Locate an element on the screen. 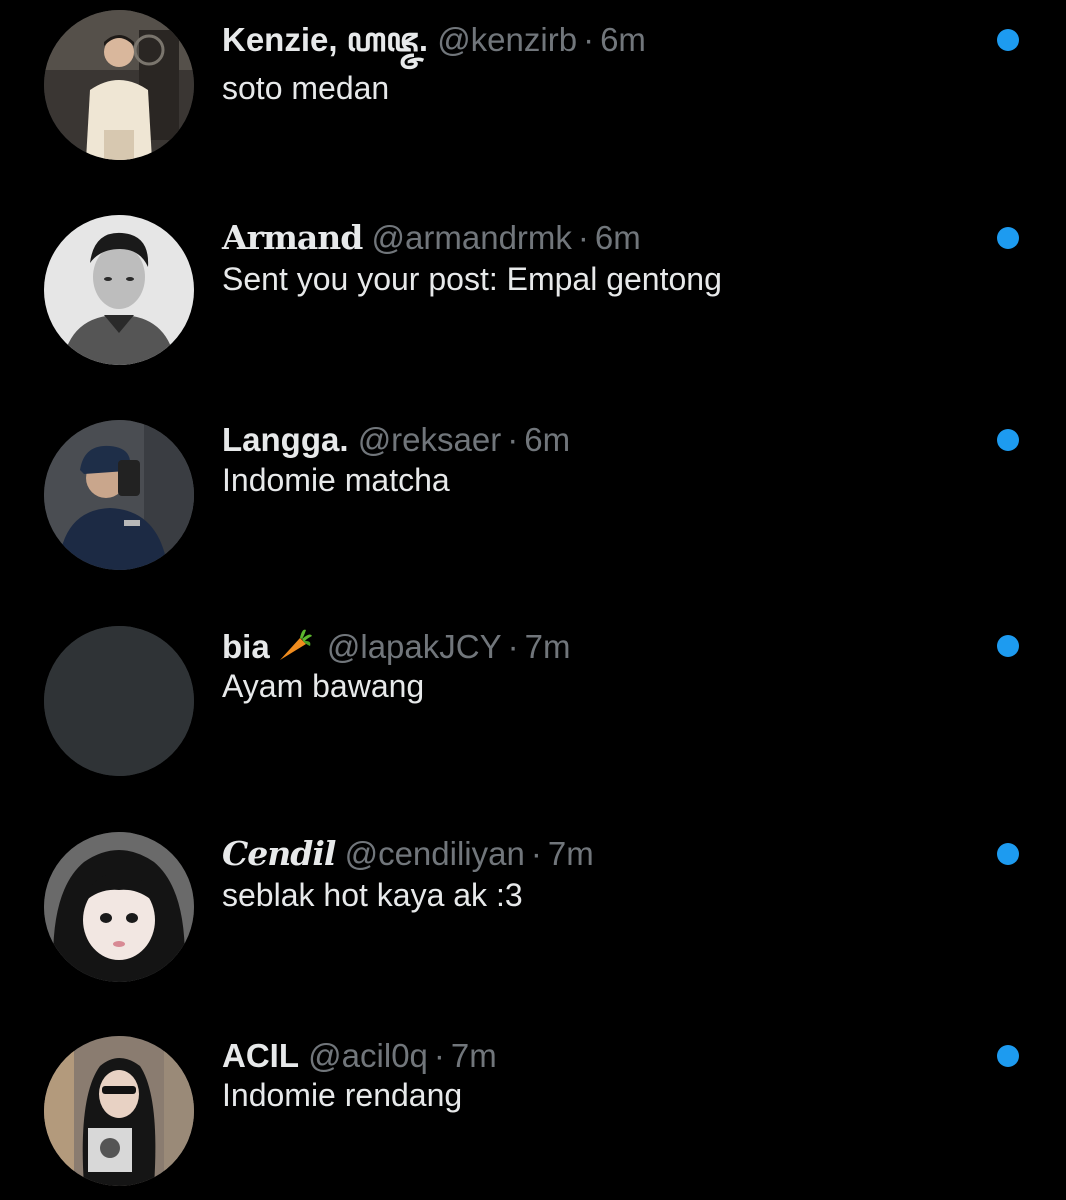  user-handle: @cendiliyan is located at coordinates (434, 853).